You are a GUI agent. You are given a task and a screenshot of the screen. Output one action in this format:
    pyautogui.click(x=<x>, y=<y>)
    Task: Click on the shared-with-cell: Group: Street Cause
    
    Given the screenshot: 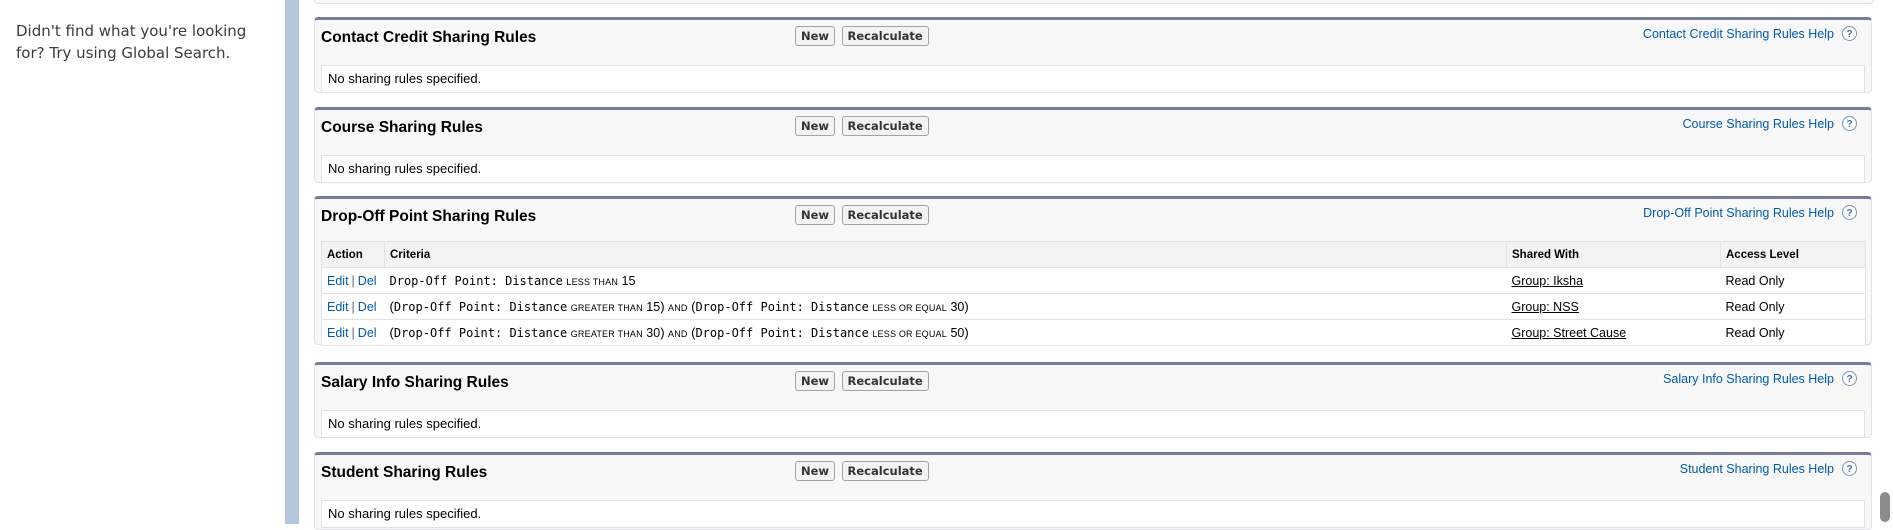 What is the action you would take?
    pyautogui.click(x=1613, y=332)
    